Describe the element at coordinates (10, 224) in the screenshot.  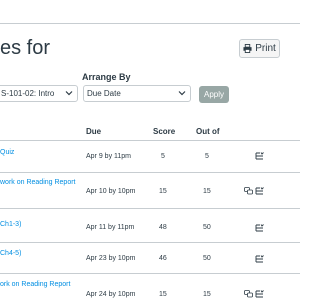
I see `assignment-link: Ch1-3)` at that location.